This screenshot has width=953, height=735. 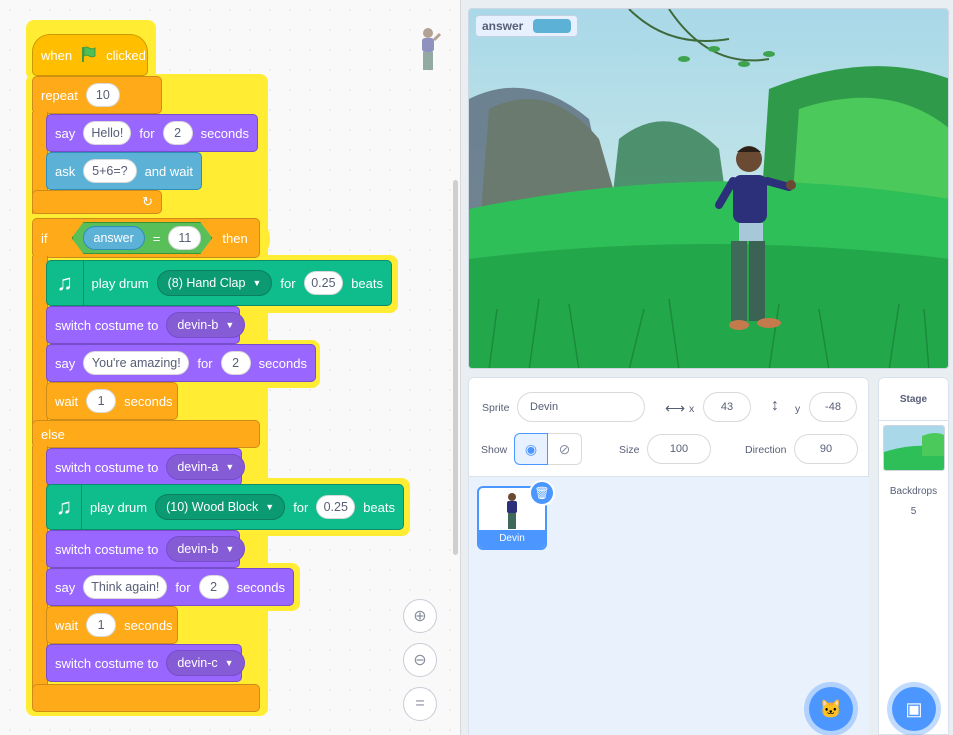 What do you see at coordinates (90, 55) in the screenshot?
I see `when-flag-clicked-block: when clicked` at bounding box center [90, 55].